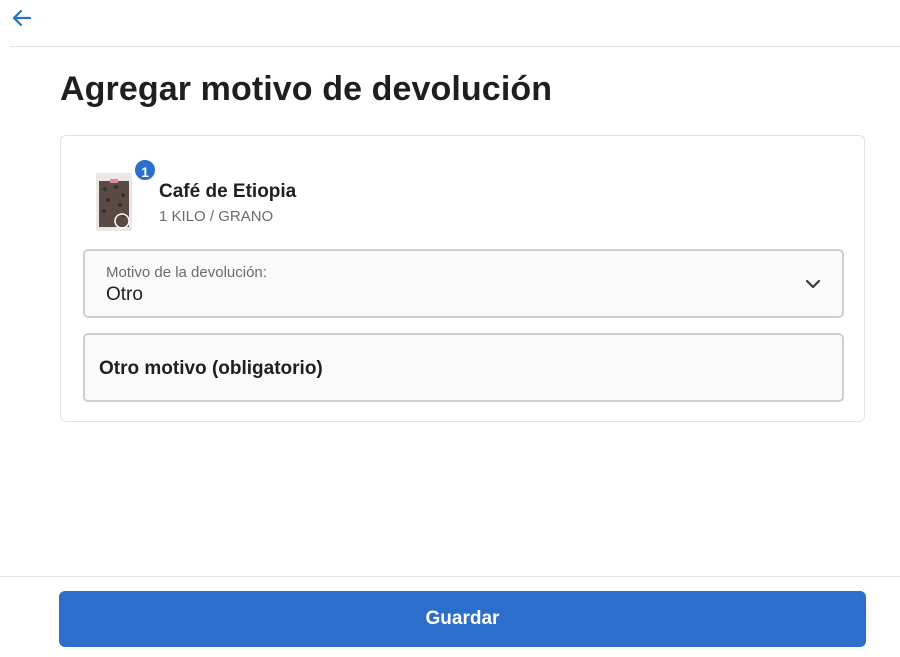 The height and width of the screenshot is (657, 900). I want to click on product-image, so click(114, 202).